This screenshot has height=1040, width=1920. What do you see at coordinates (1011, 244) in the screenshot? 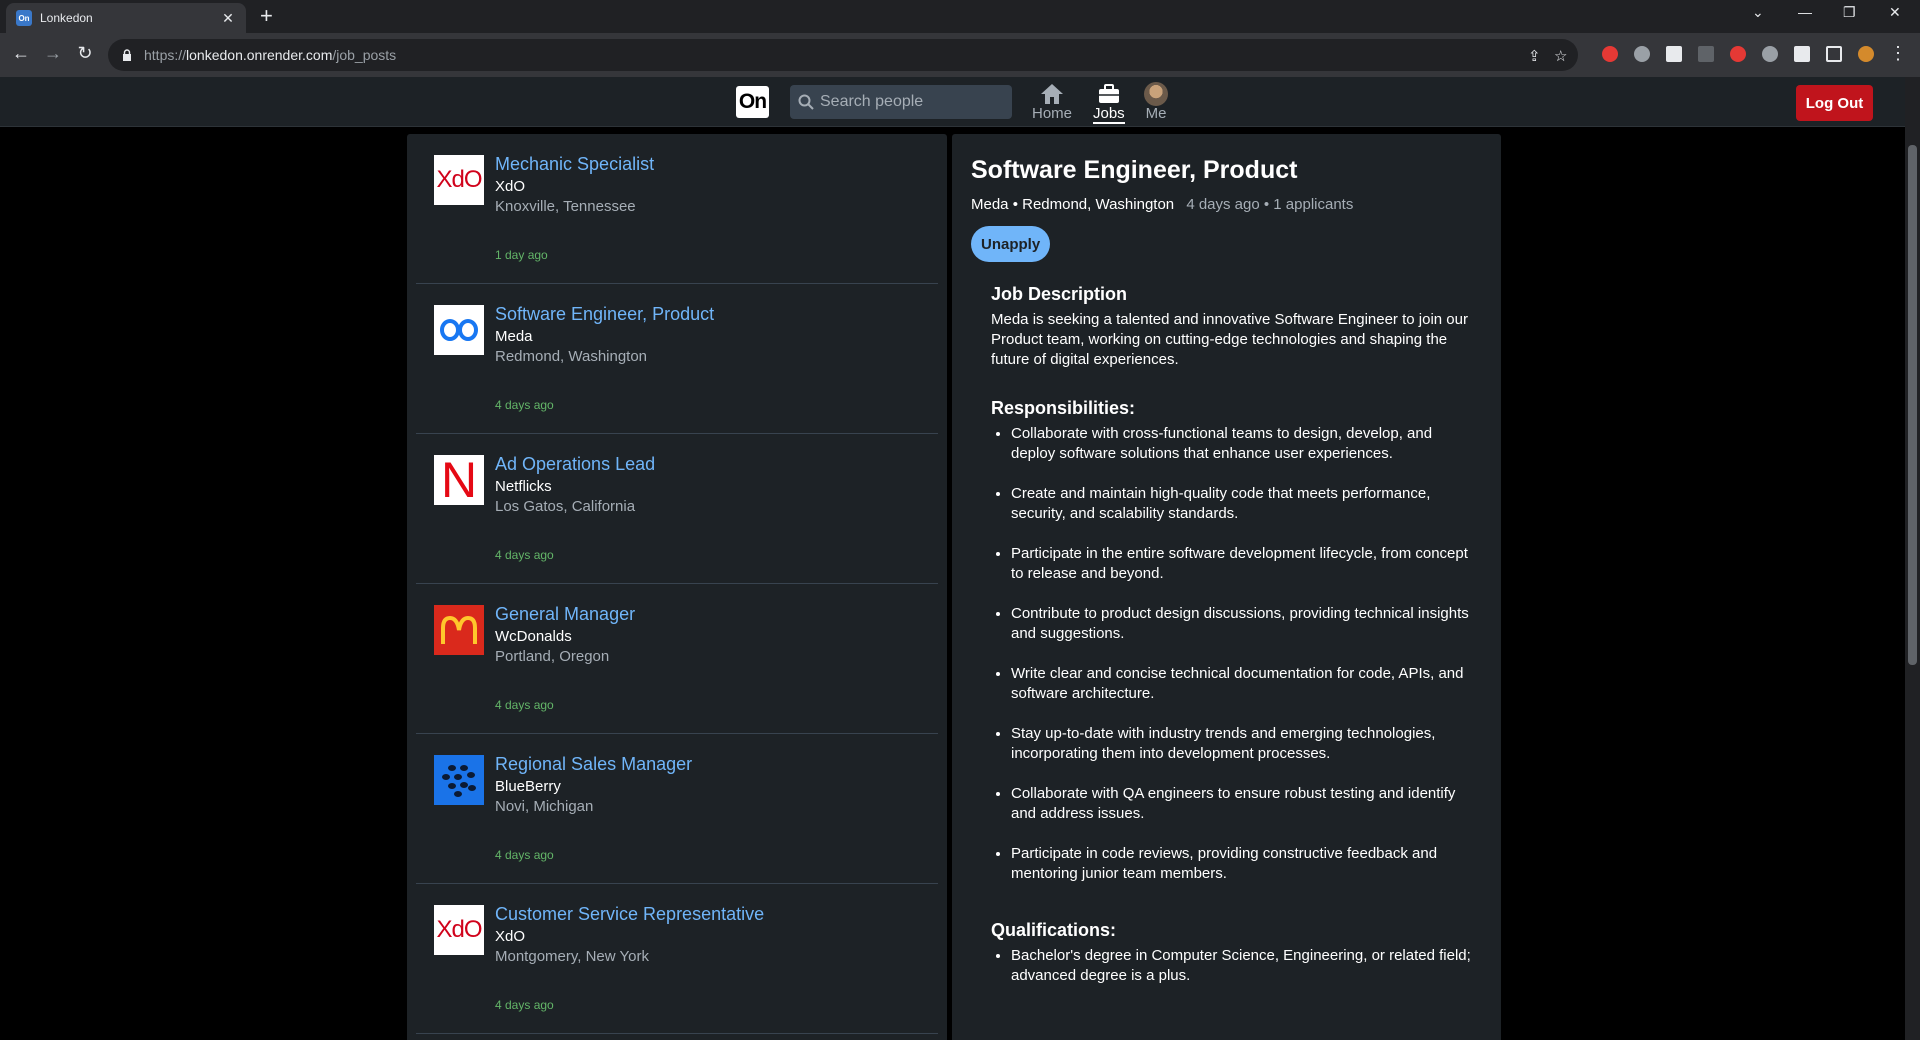
I see `unapply-button: Unapply` at bounding box center [1011, 244].